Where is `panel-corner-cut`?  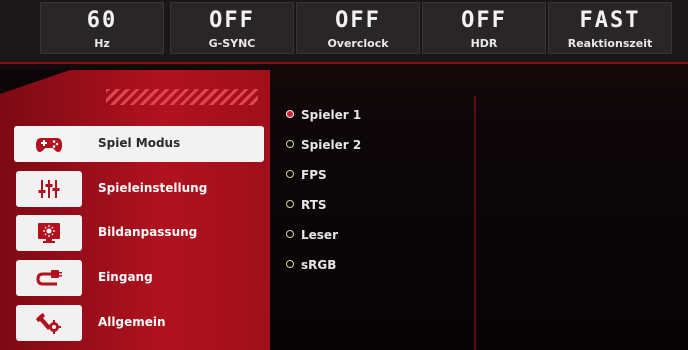
panel-corner-cut is located at coordinates (35, 82).